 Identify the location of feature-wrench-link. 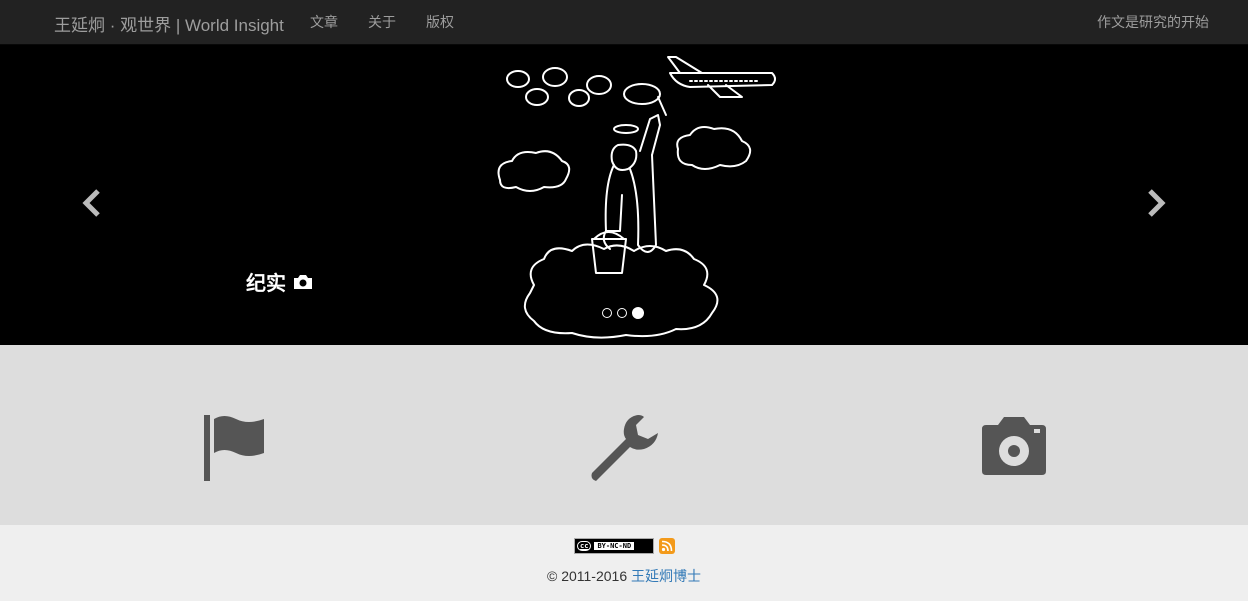
(624, 451).